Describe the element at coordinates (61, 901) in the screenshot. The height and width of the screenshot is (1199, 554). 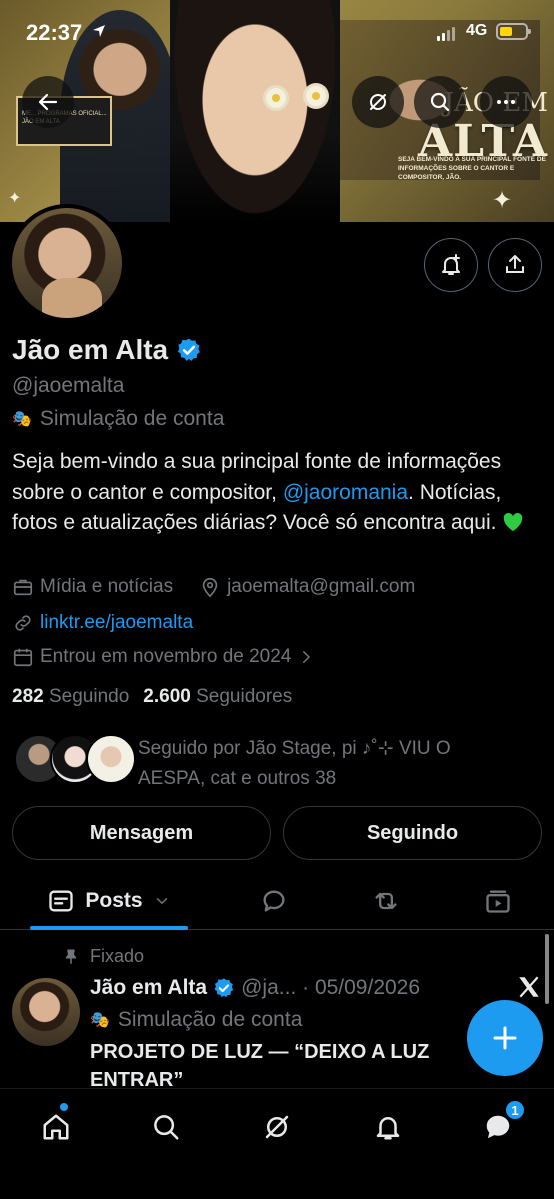
I see `posts-icon` at that location.